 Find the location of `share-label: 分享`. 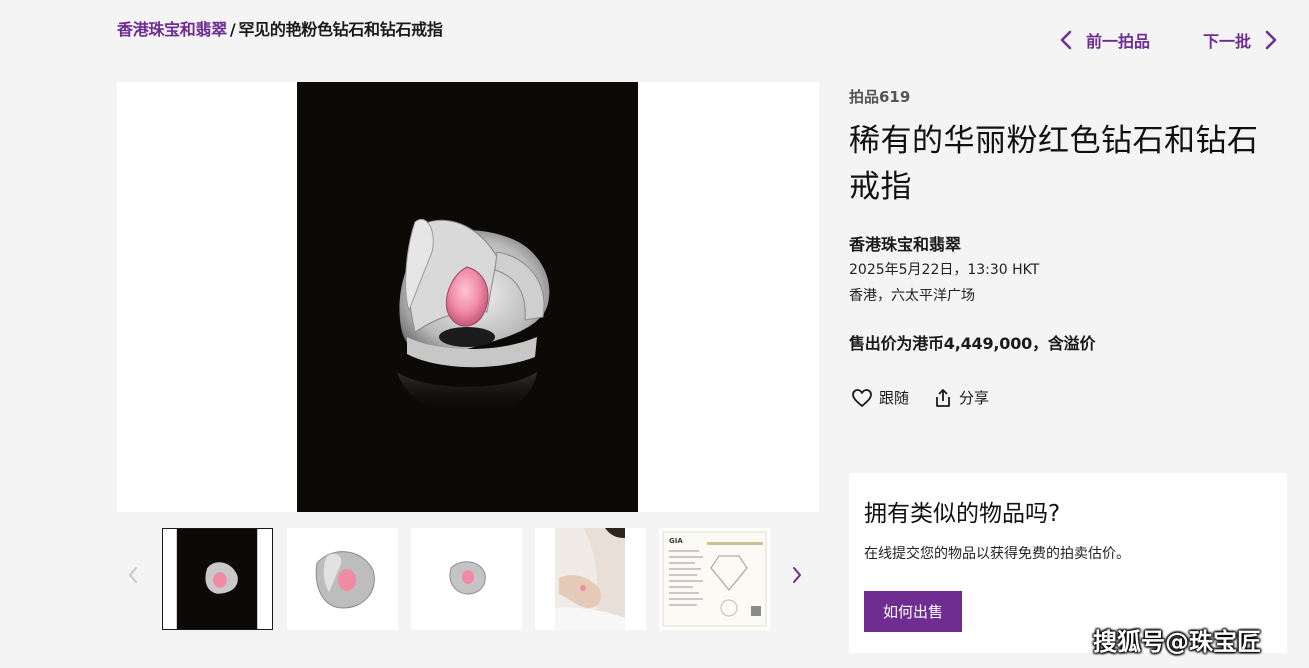

share-label: 分享 is located at coordinates (974, 398).